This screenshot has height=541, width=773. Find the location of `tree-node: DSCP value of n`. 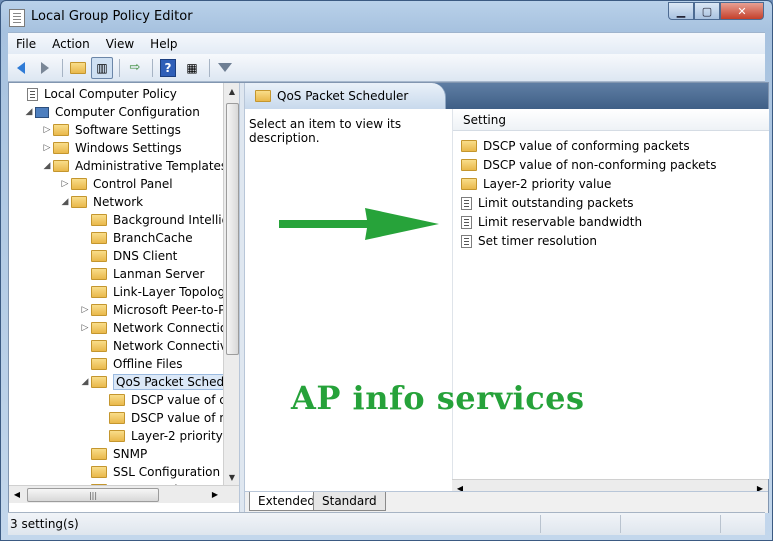

tree-node: DSCP value of n is located at coordinates (160, 418).